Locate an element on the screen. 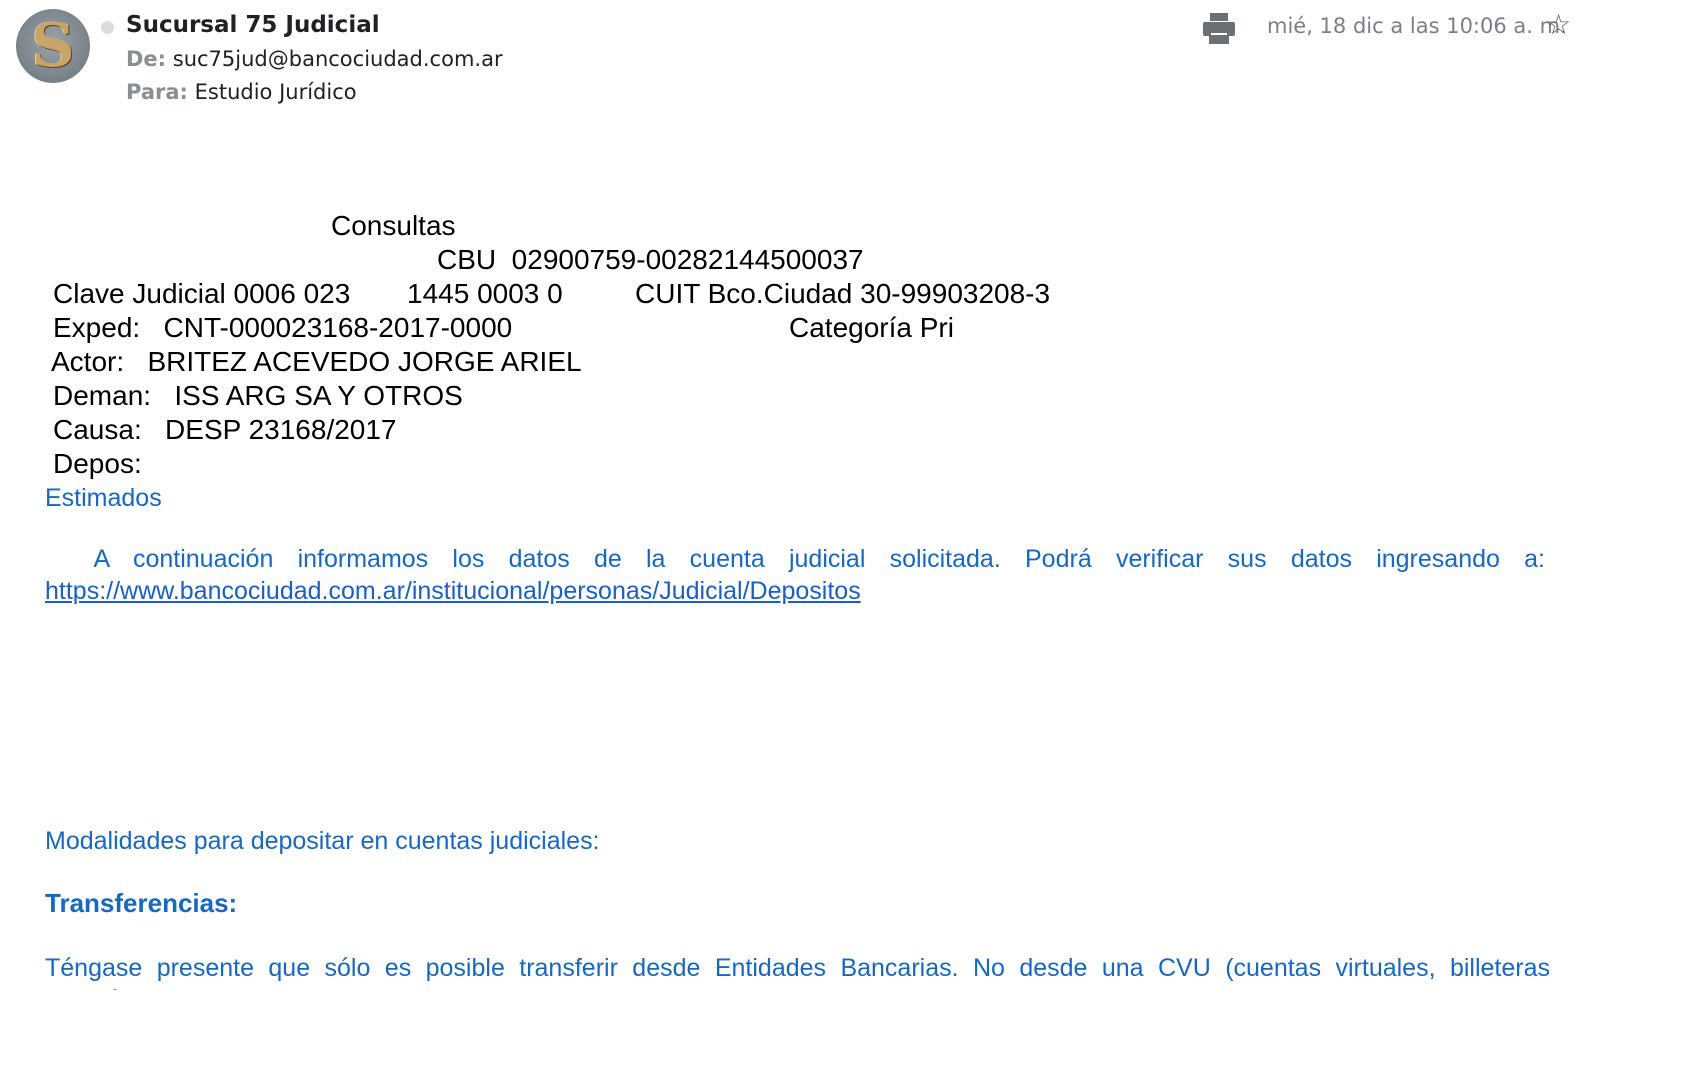 The image size is (1706, 1077). status-dot is located at coordinates (107, 27).